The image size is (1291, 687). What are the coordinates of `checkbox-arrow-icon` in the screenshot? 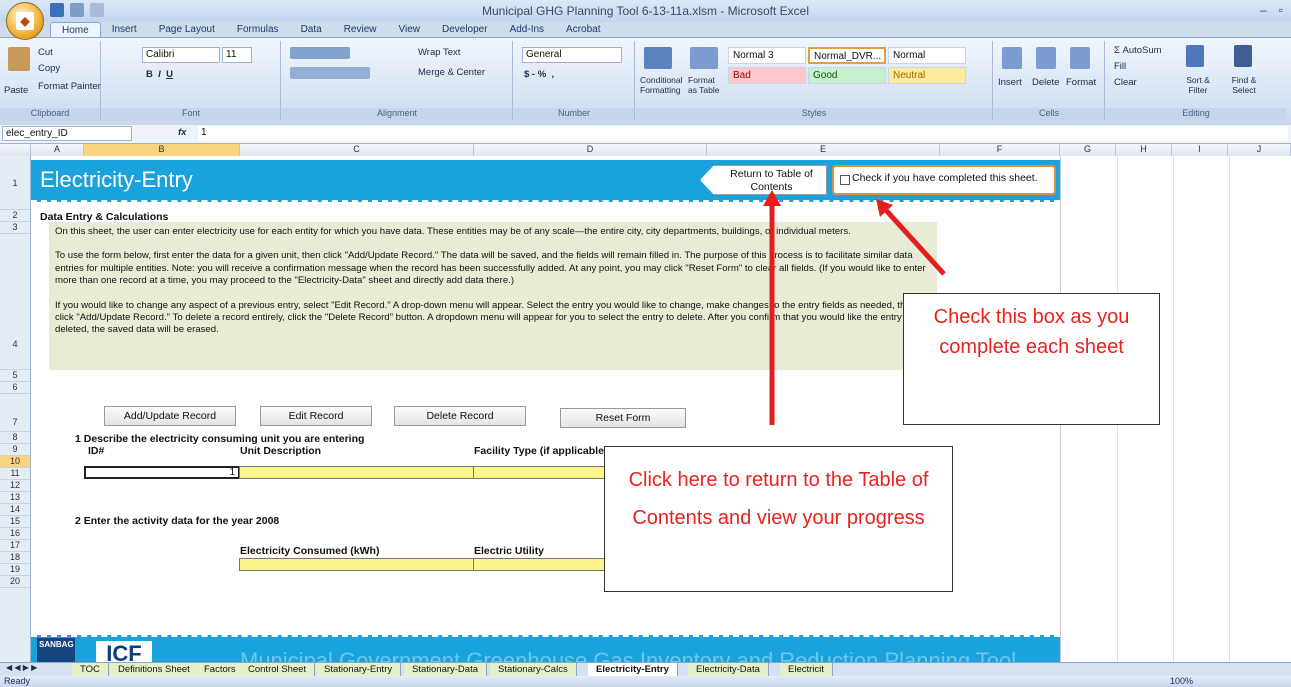 It's located at (911, 237).